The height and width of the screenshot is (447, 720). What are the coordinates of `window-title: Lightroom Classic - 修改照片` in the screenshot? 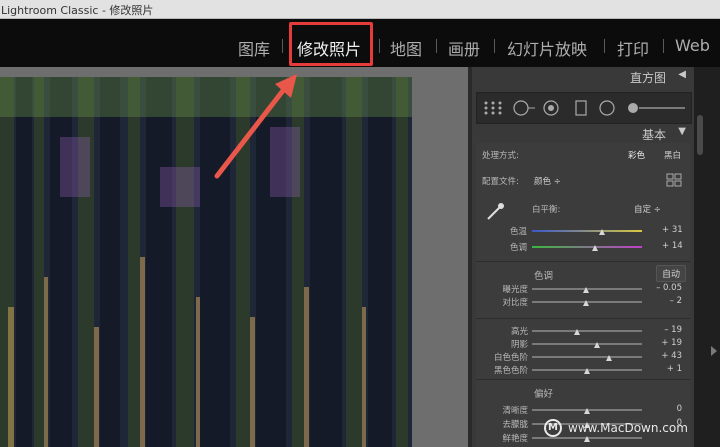 It's located at (77, 10).